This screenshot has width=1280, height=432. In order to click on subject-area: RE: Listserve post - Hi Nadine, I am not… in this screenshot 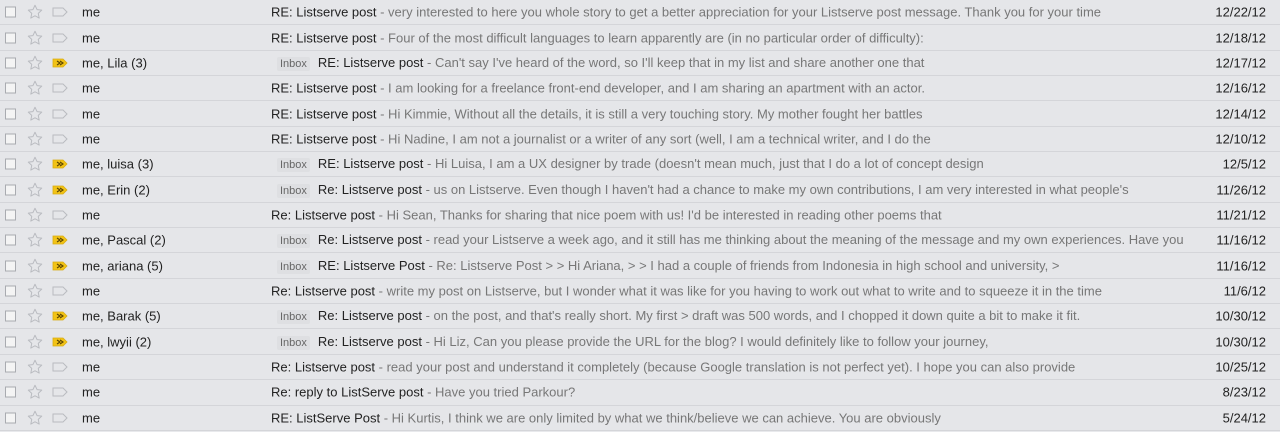, I will do `click(728, 138)`.